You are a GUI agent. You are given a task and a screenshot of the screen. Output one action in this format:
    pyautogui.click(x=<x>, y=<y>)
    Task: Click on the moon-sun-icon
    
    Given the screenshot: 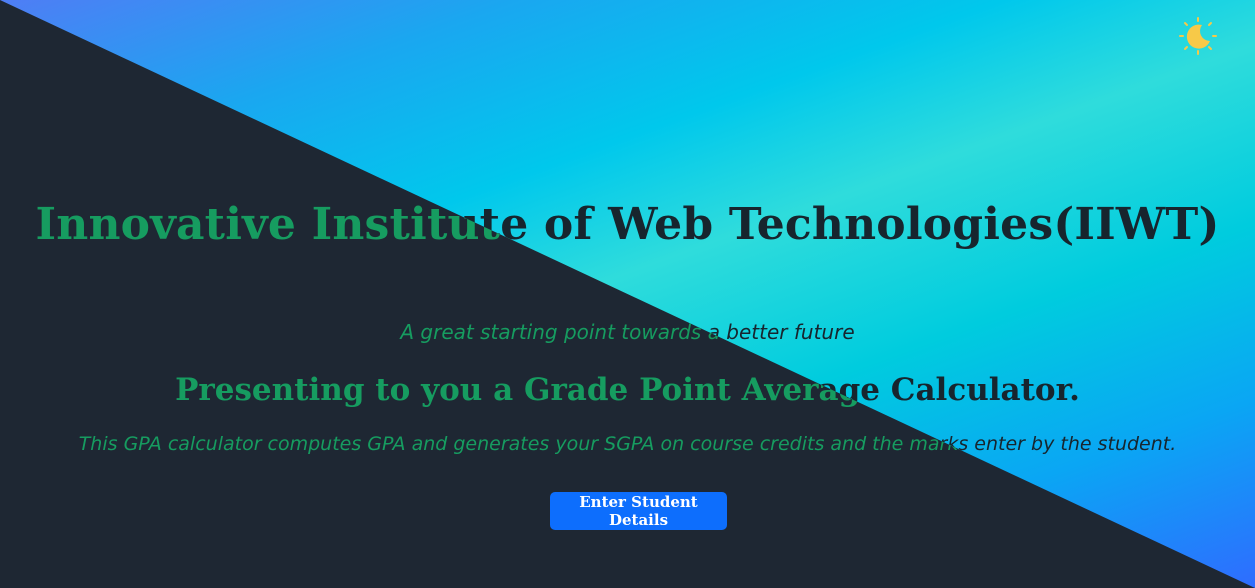 What is the action you would take?
    pyautogui.click(x=1198, y=36)
    